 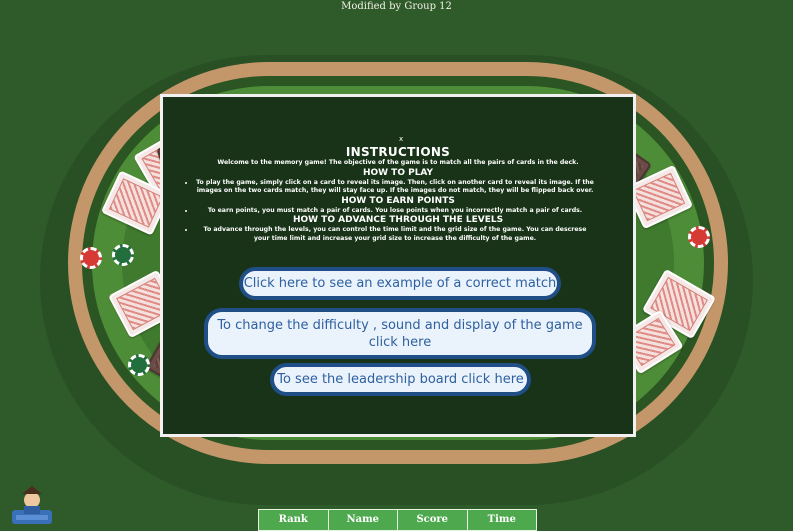 I want to click on instructions-title: INSTRUCTIONS, so click(x=398, y=152).